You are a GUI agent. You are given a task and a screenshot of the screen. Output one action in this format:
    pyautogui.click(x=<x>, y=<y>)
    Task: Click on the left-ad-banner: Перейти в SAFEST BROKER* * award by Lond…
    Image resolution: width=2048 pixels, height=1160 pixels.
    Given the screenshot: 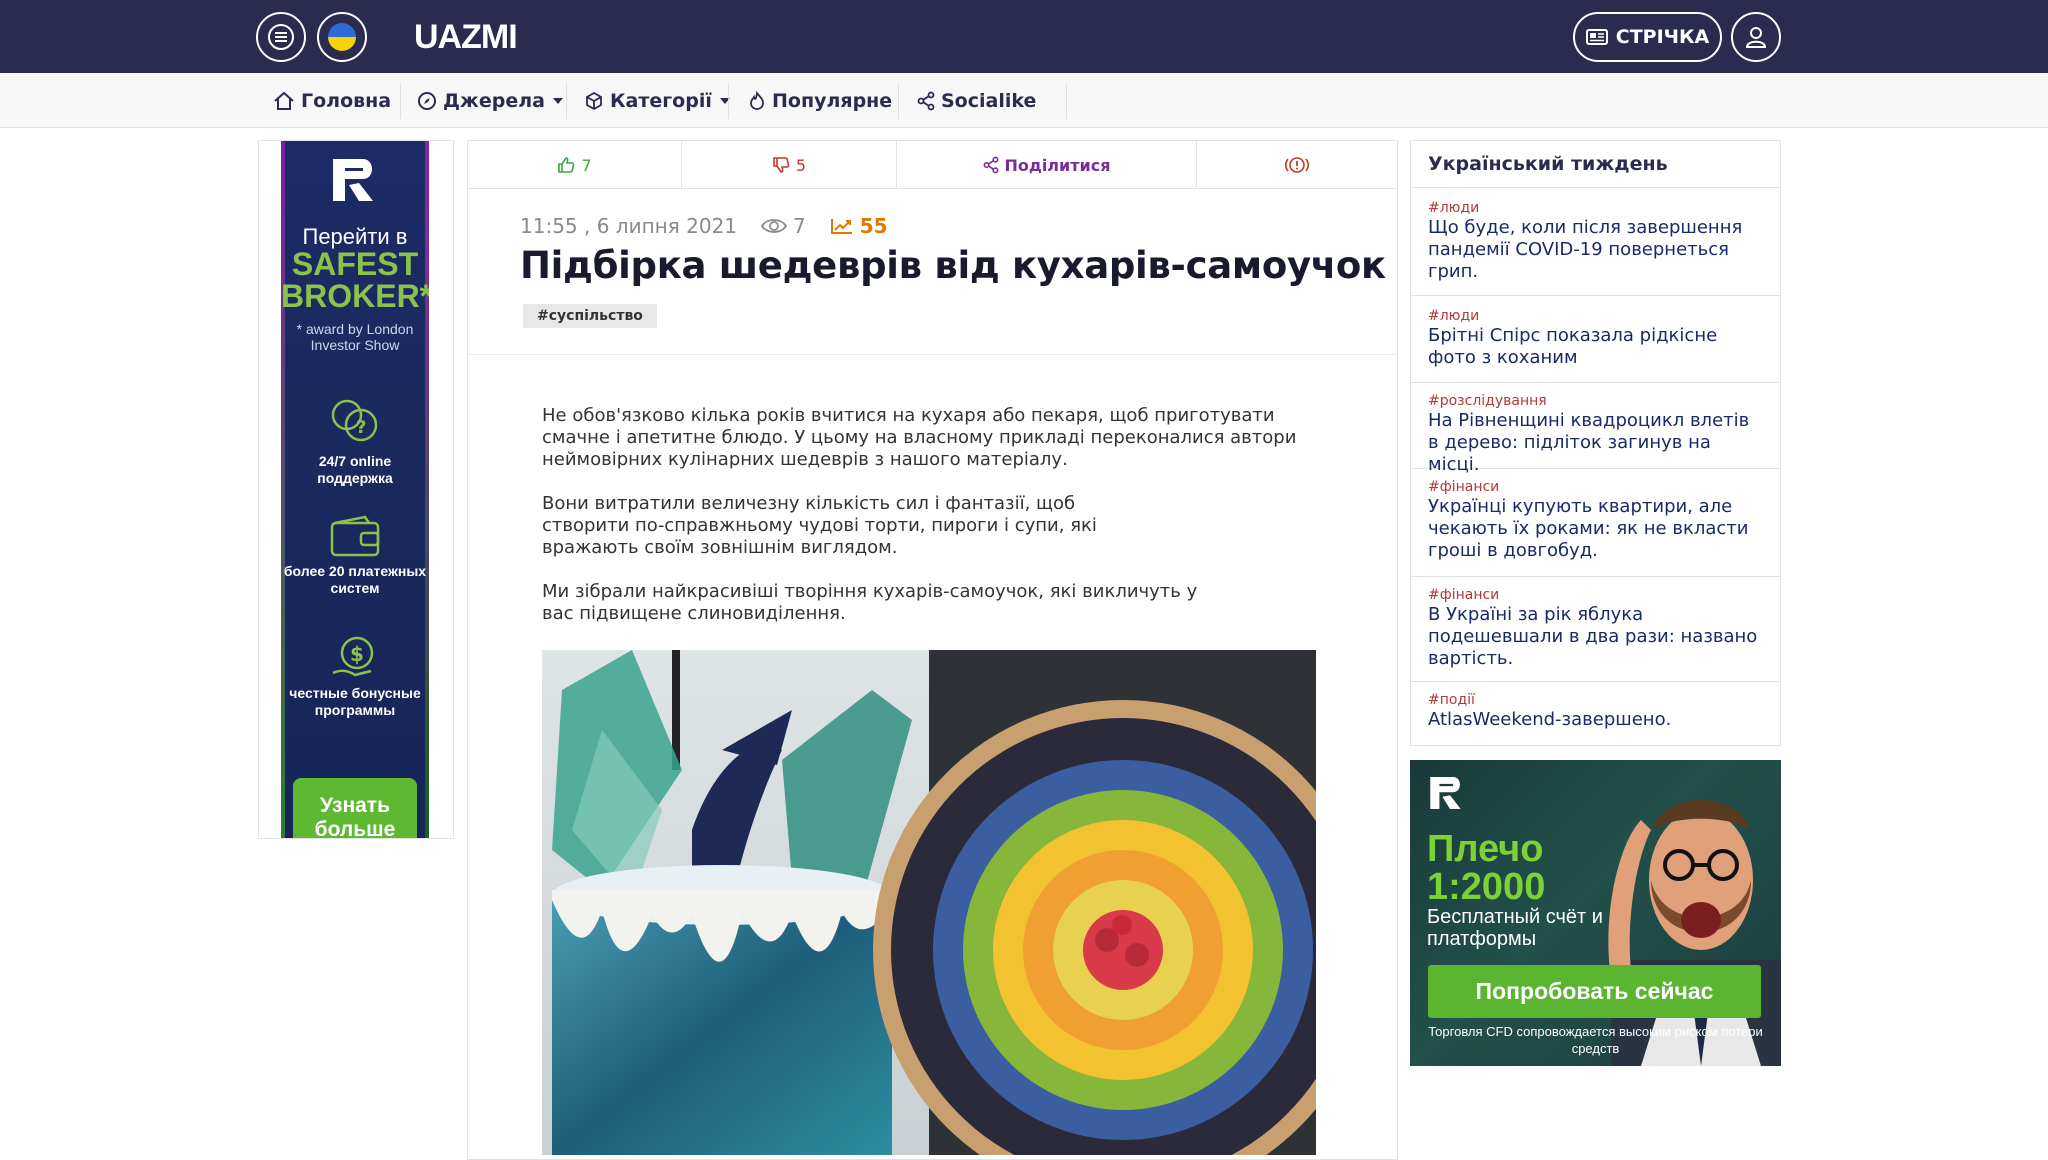 What is the action you would take?
    pyautogui.click(x=355, y=489)
    